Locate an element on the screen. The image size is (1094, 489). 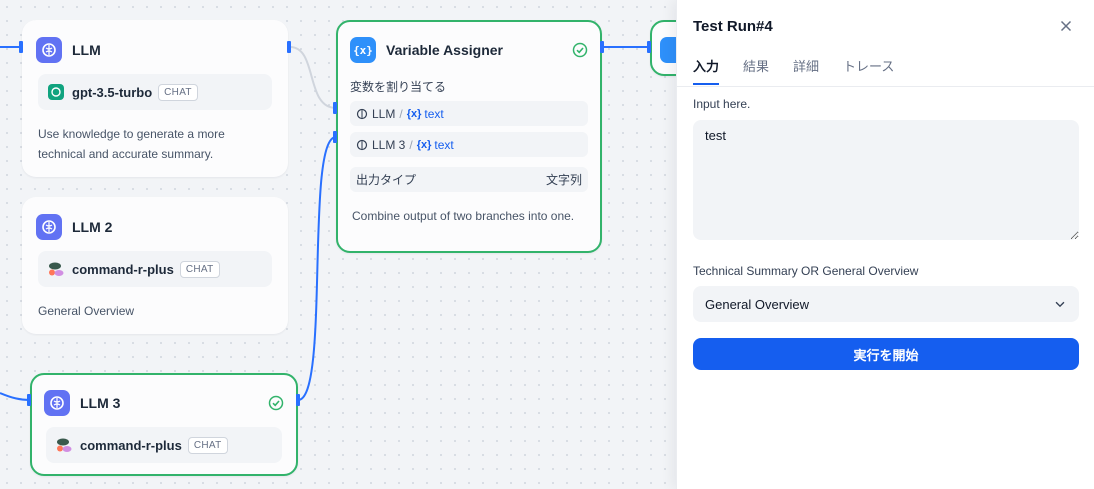
tab-result: 結果 is located at coordinates (756, 70).